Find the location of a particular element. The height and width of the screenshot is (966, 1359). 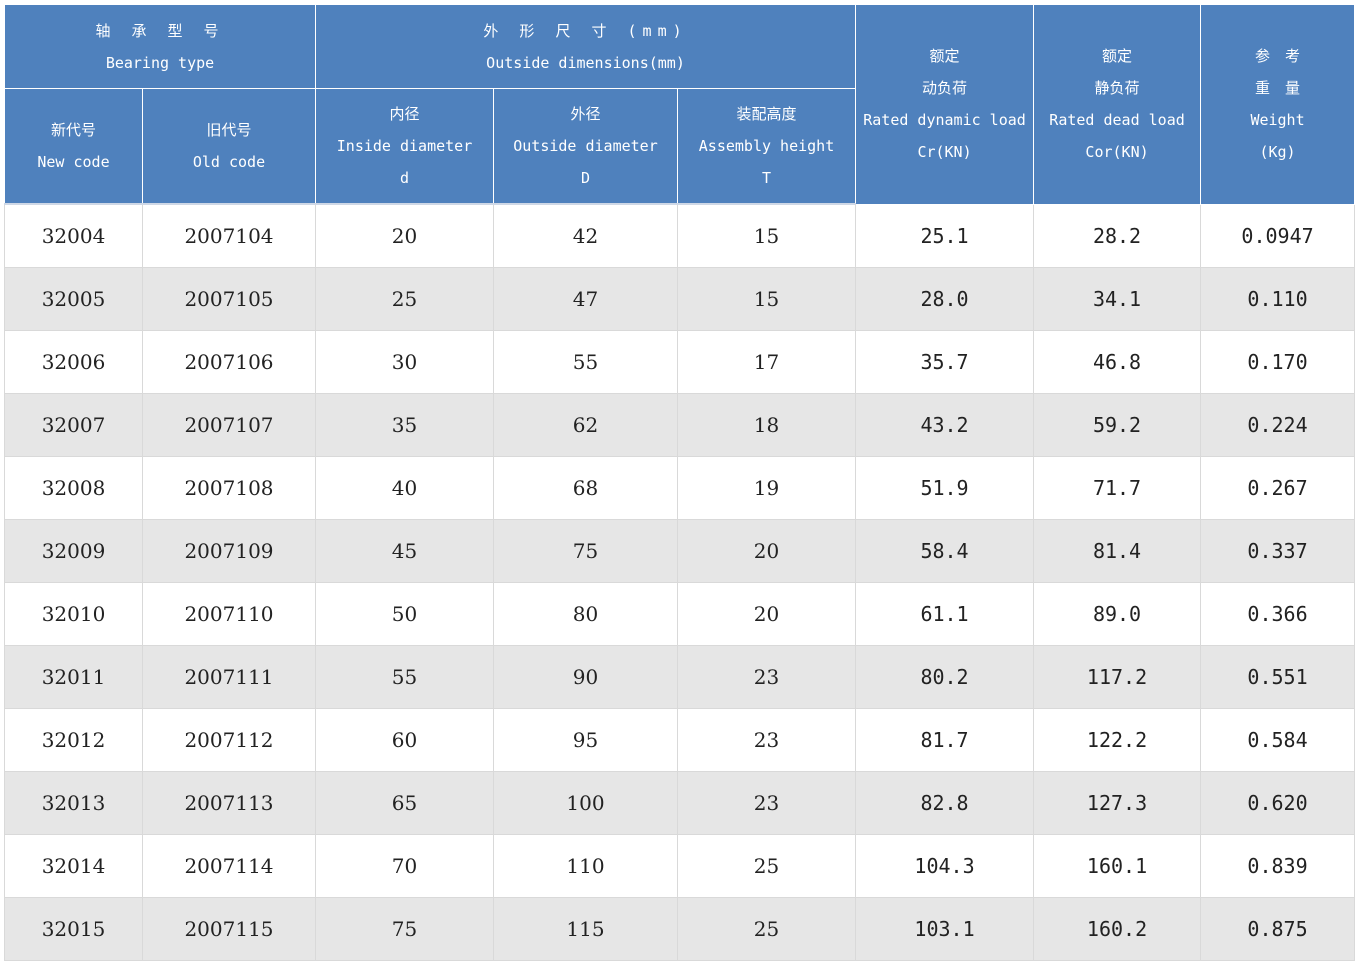

cell-dynamic-load: 43.2 is located at coordinates (945, 425).